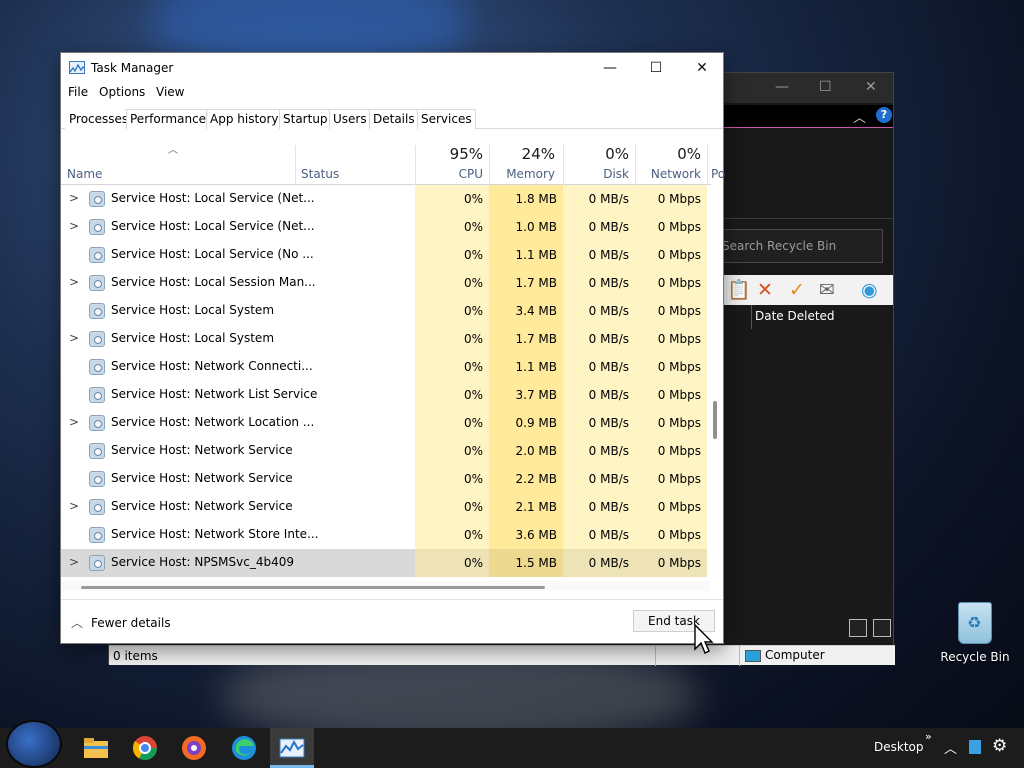 The height and width of the screenshot is (768, 1024). What do you see at coordinates (715, 420) in the screenshot?
I see `vertical-scrollbar` at bounding box center [715, 420].